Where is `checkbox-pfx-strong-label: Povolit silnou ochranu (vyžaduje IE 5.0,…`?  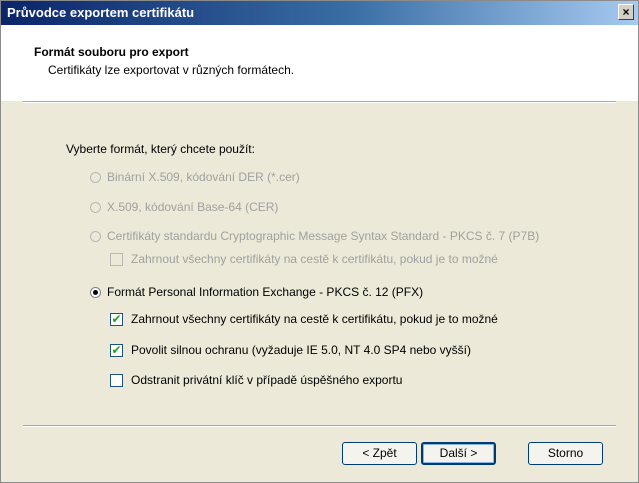 checkbox-pfx-strong-label: Povolit silnou ochranu (vyžaduje IE 5.0,… is located at coordinates (301, 350).